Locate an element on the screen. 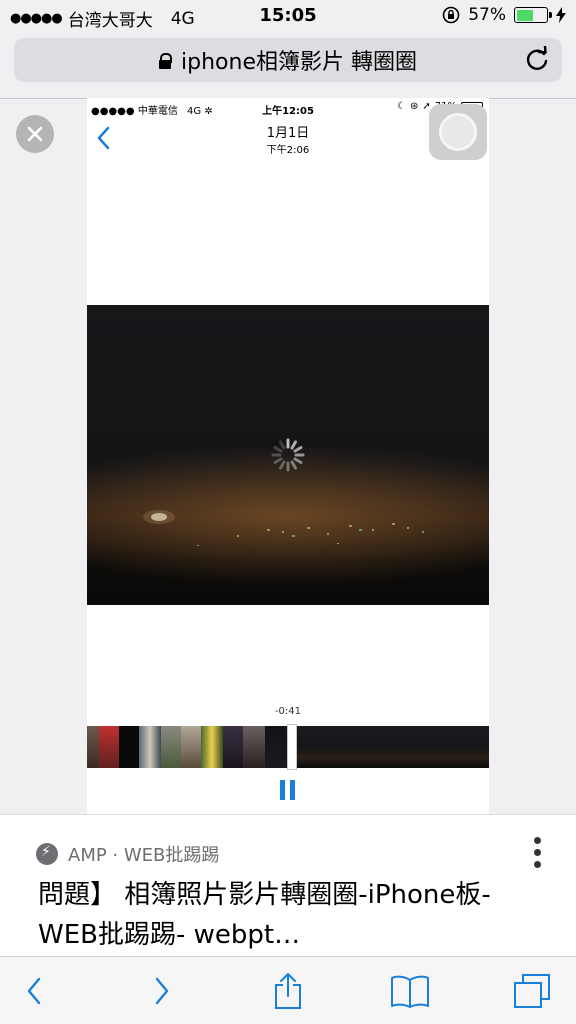  status-right: 57% is located at coordinates (504, 15).